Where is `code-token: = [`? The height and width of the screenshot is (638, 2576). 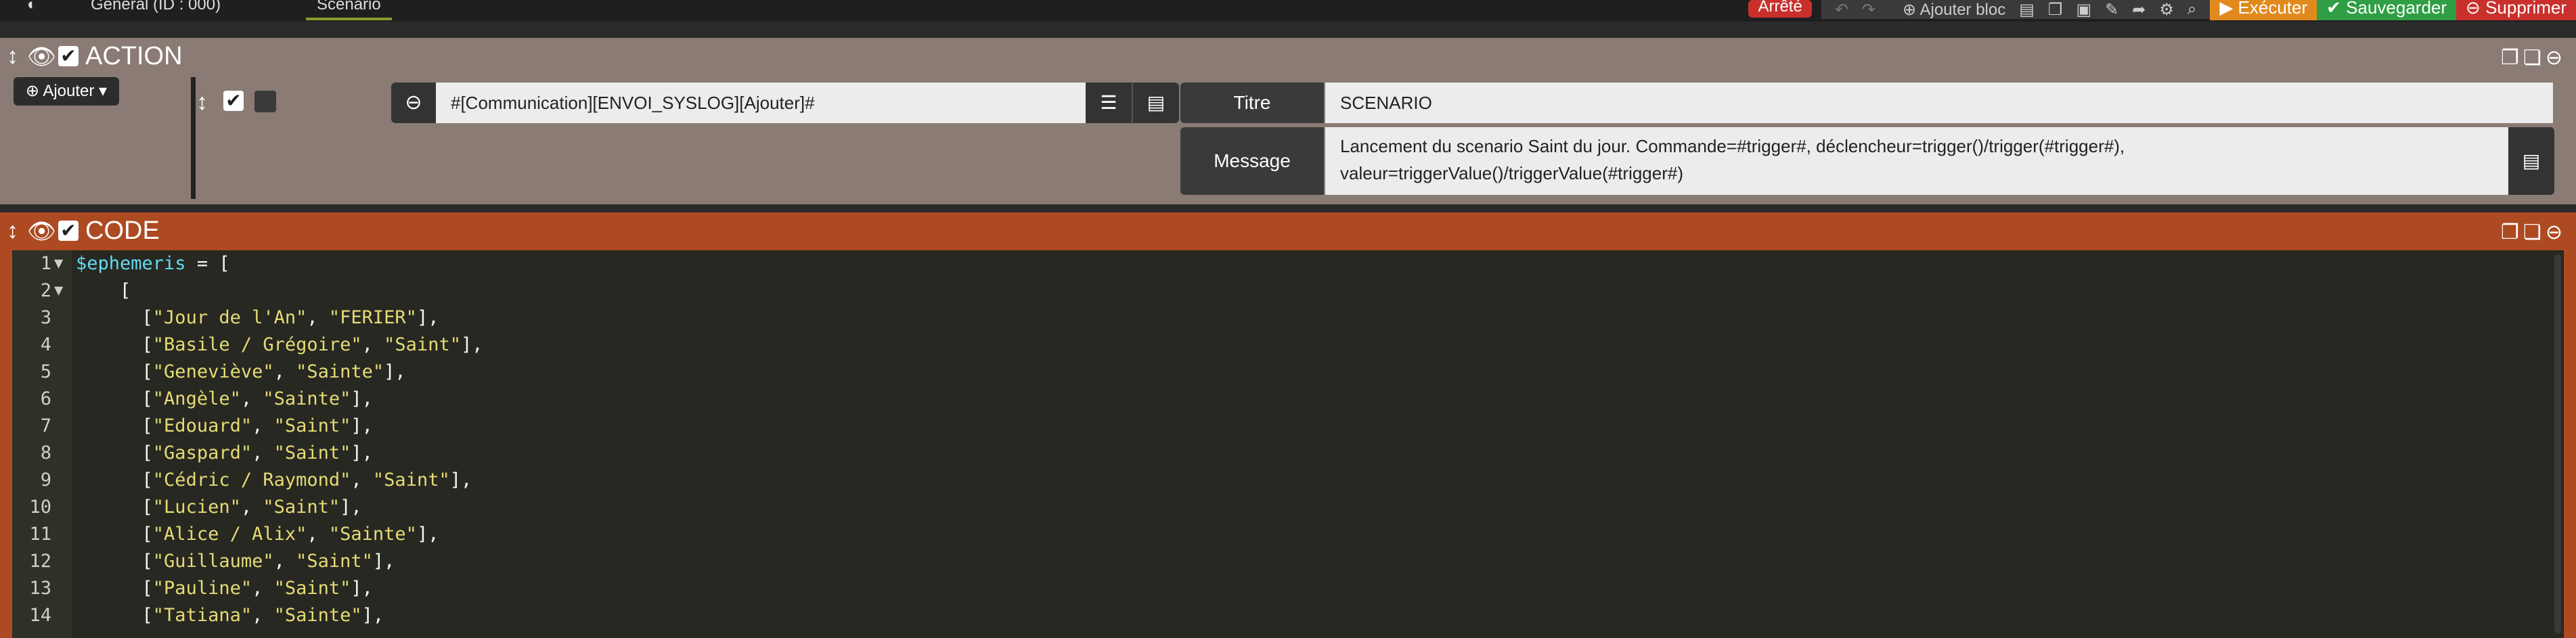
code-token: = [ is located at coordinates (207, 263).